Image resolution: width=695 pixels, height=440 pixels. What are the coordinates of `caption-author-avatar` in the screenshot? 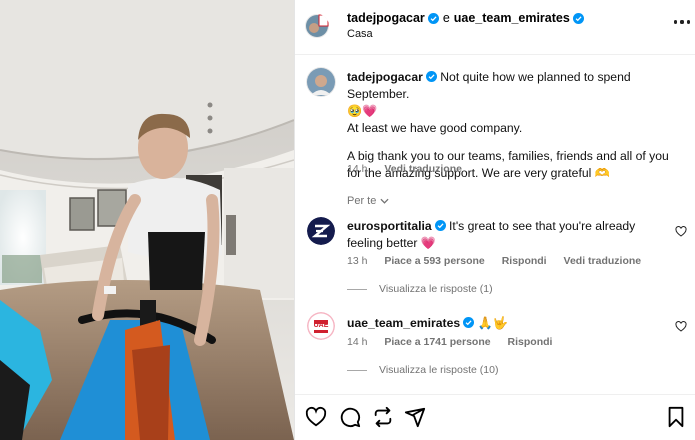 It's located at (321, 82).